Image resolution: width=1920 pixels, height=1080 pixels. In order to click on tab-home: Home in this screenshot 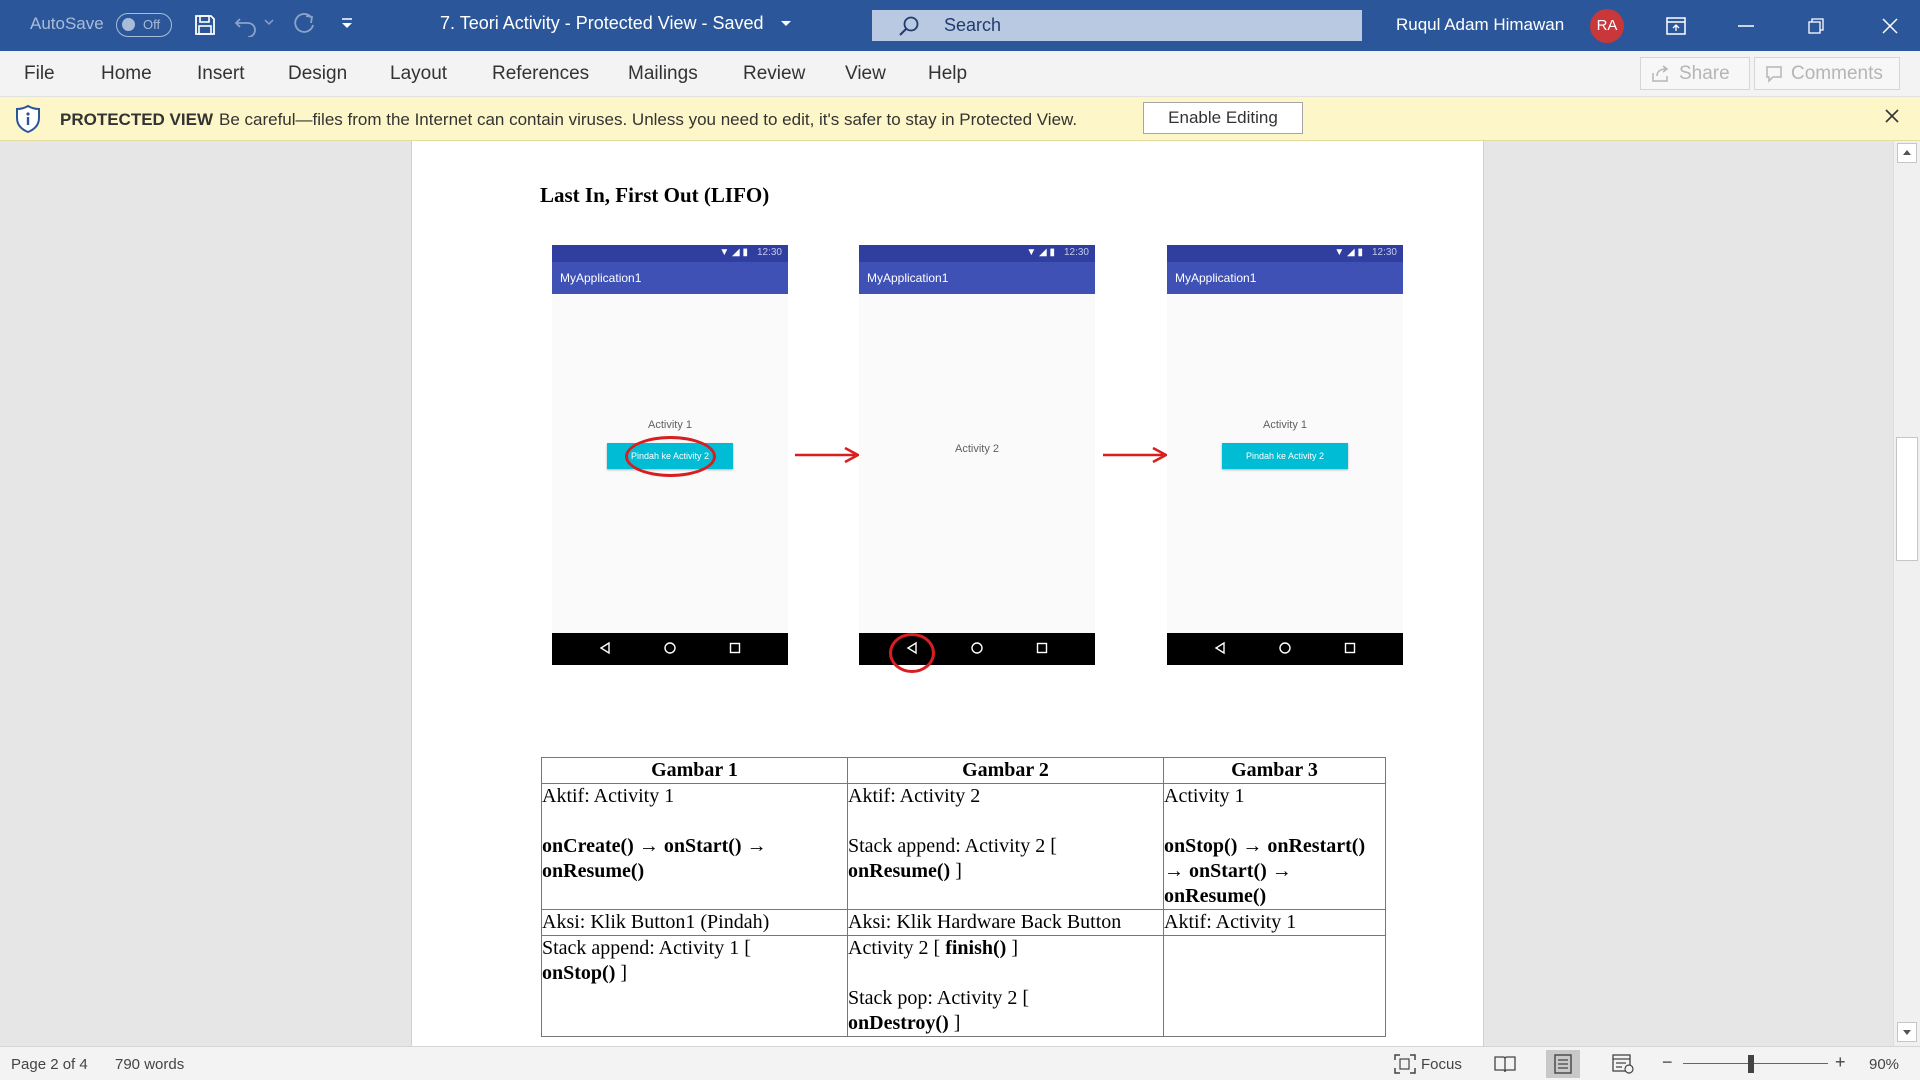, I will do `click(126, 74)`.